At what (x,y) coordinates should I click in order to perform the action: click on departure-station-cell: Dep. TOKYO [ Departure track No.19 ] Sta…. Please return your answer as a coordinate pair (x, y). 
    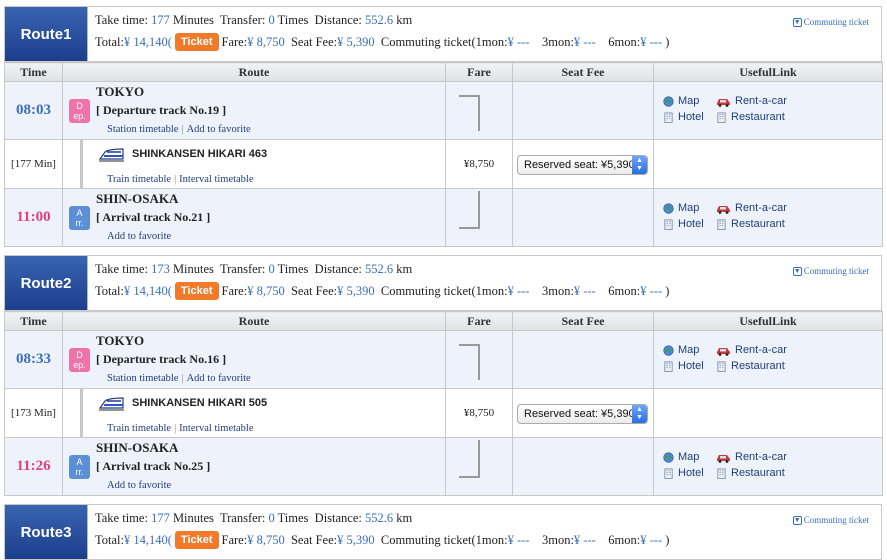
    Looking at the image, I should click on (254, 110).